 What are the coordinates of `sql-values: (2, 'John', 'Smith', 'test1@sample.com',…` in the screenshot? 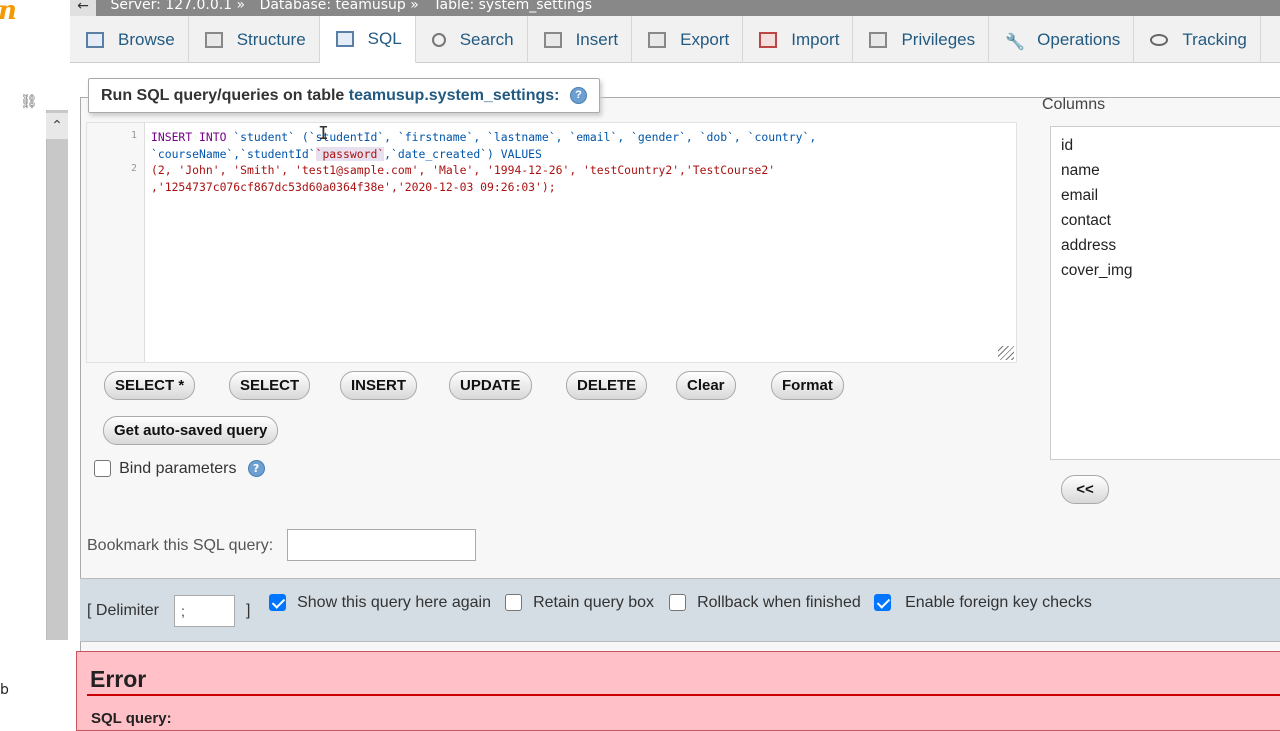 It's located at (463, 170).